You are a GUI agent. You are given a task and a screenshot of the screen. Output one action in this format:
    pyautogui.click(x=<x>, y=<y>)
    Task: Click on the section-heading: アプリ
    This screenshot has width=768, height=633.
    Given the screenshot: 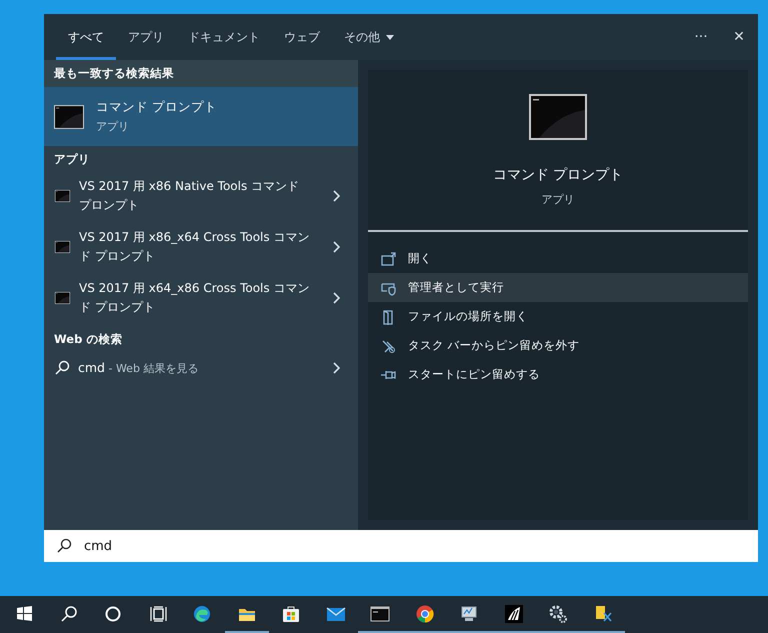 What is the action you would take?
    pyautogui.click(x=72, y=159)
    